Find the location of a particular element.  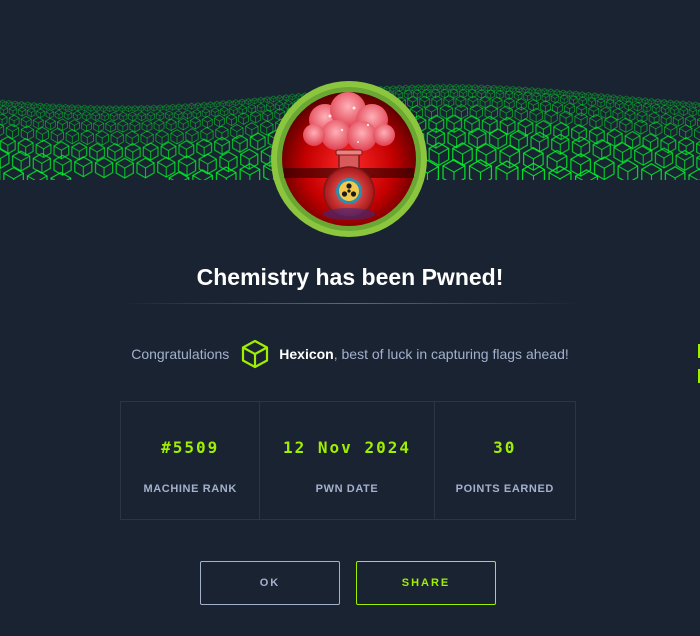

hexagon-cube-icon is located at coordinates (255, 354).